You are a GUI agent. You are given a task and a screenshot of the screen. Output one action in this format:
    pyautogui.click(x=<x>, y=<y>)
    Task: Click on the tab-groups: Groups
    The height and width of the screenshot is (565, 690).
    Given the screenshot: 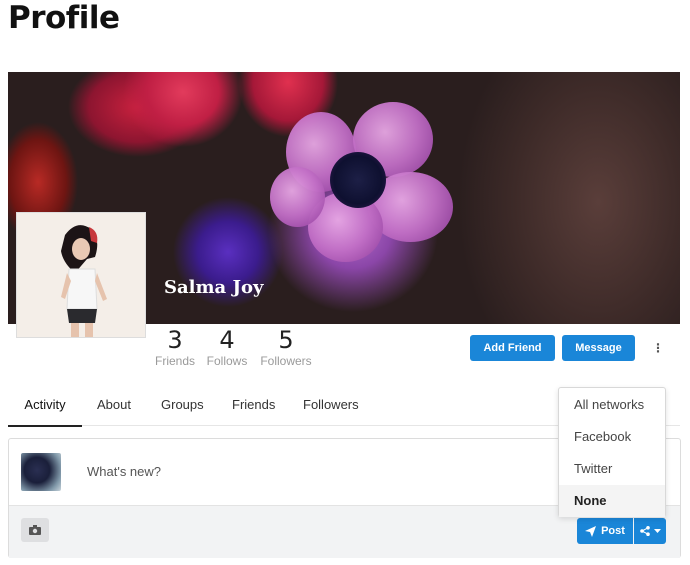 What is the action you would take?
    pyautogui.click(x=182, y=406)
    